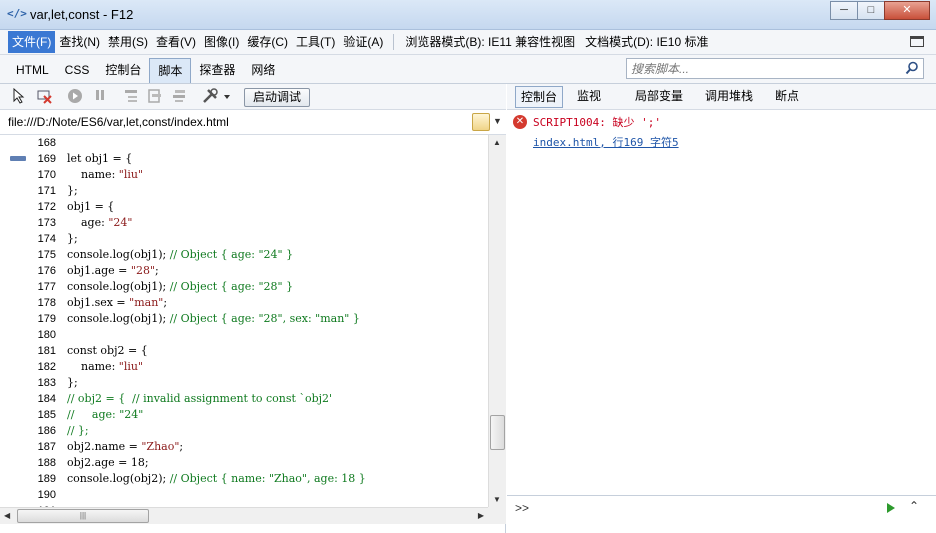 The height and width of the screenshot is (533, 936). Describe the element at coordinates (155, 97) in the screenshot. I see `step-over-icon` at that location.